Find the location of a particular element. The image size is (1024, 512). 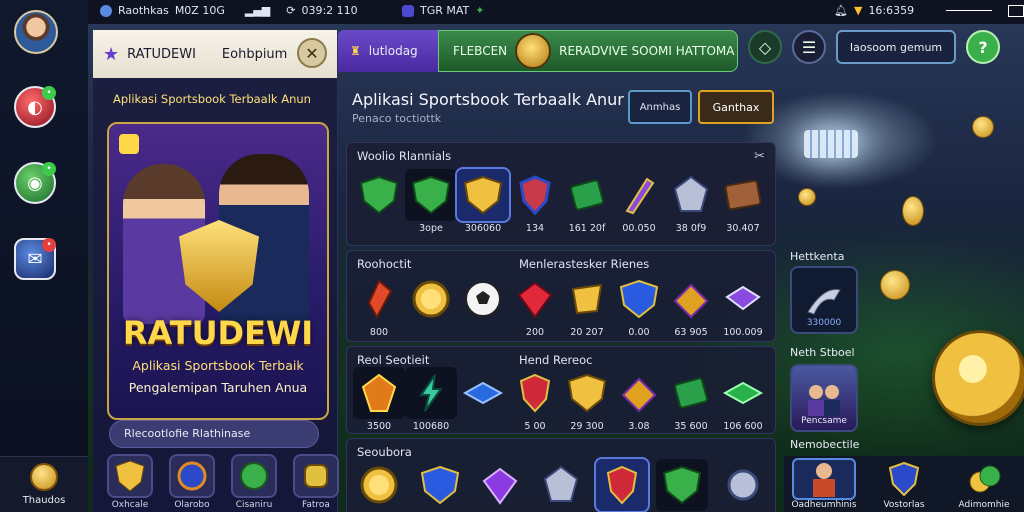

search-game-button: Iaosoom gemum is located at coordinates (896, 47).